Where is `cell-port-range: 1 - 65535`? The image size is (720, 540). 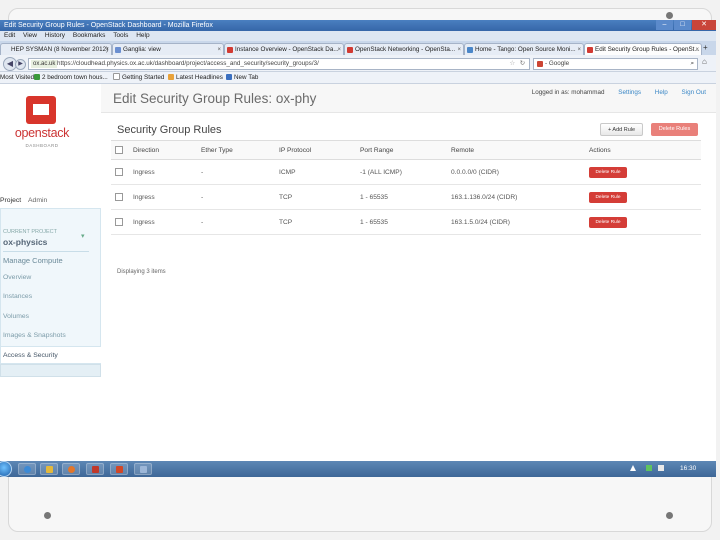 cell-port-range: 1 - 65535 is located at coordinates (401, 197).